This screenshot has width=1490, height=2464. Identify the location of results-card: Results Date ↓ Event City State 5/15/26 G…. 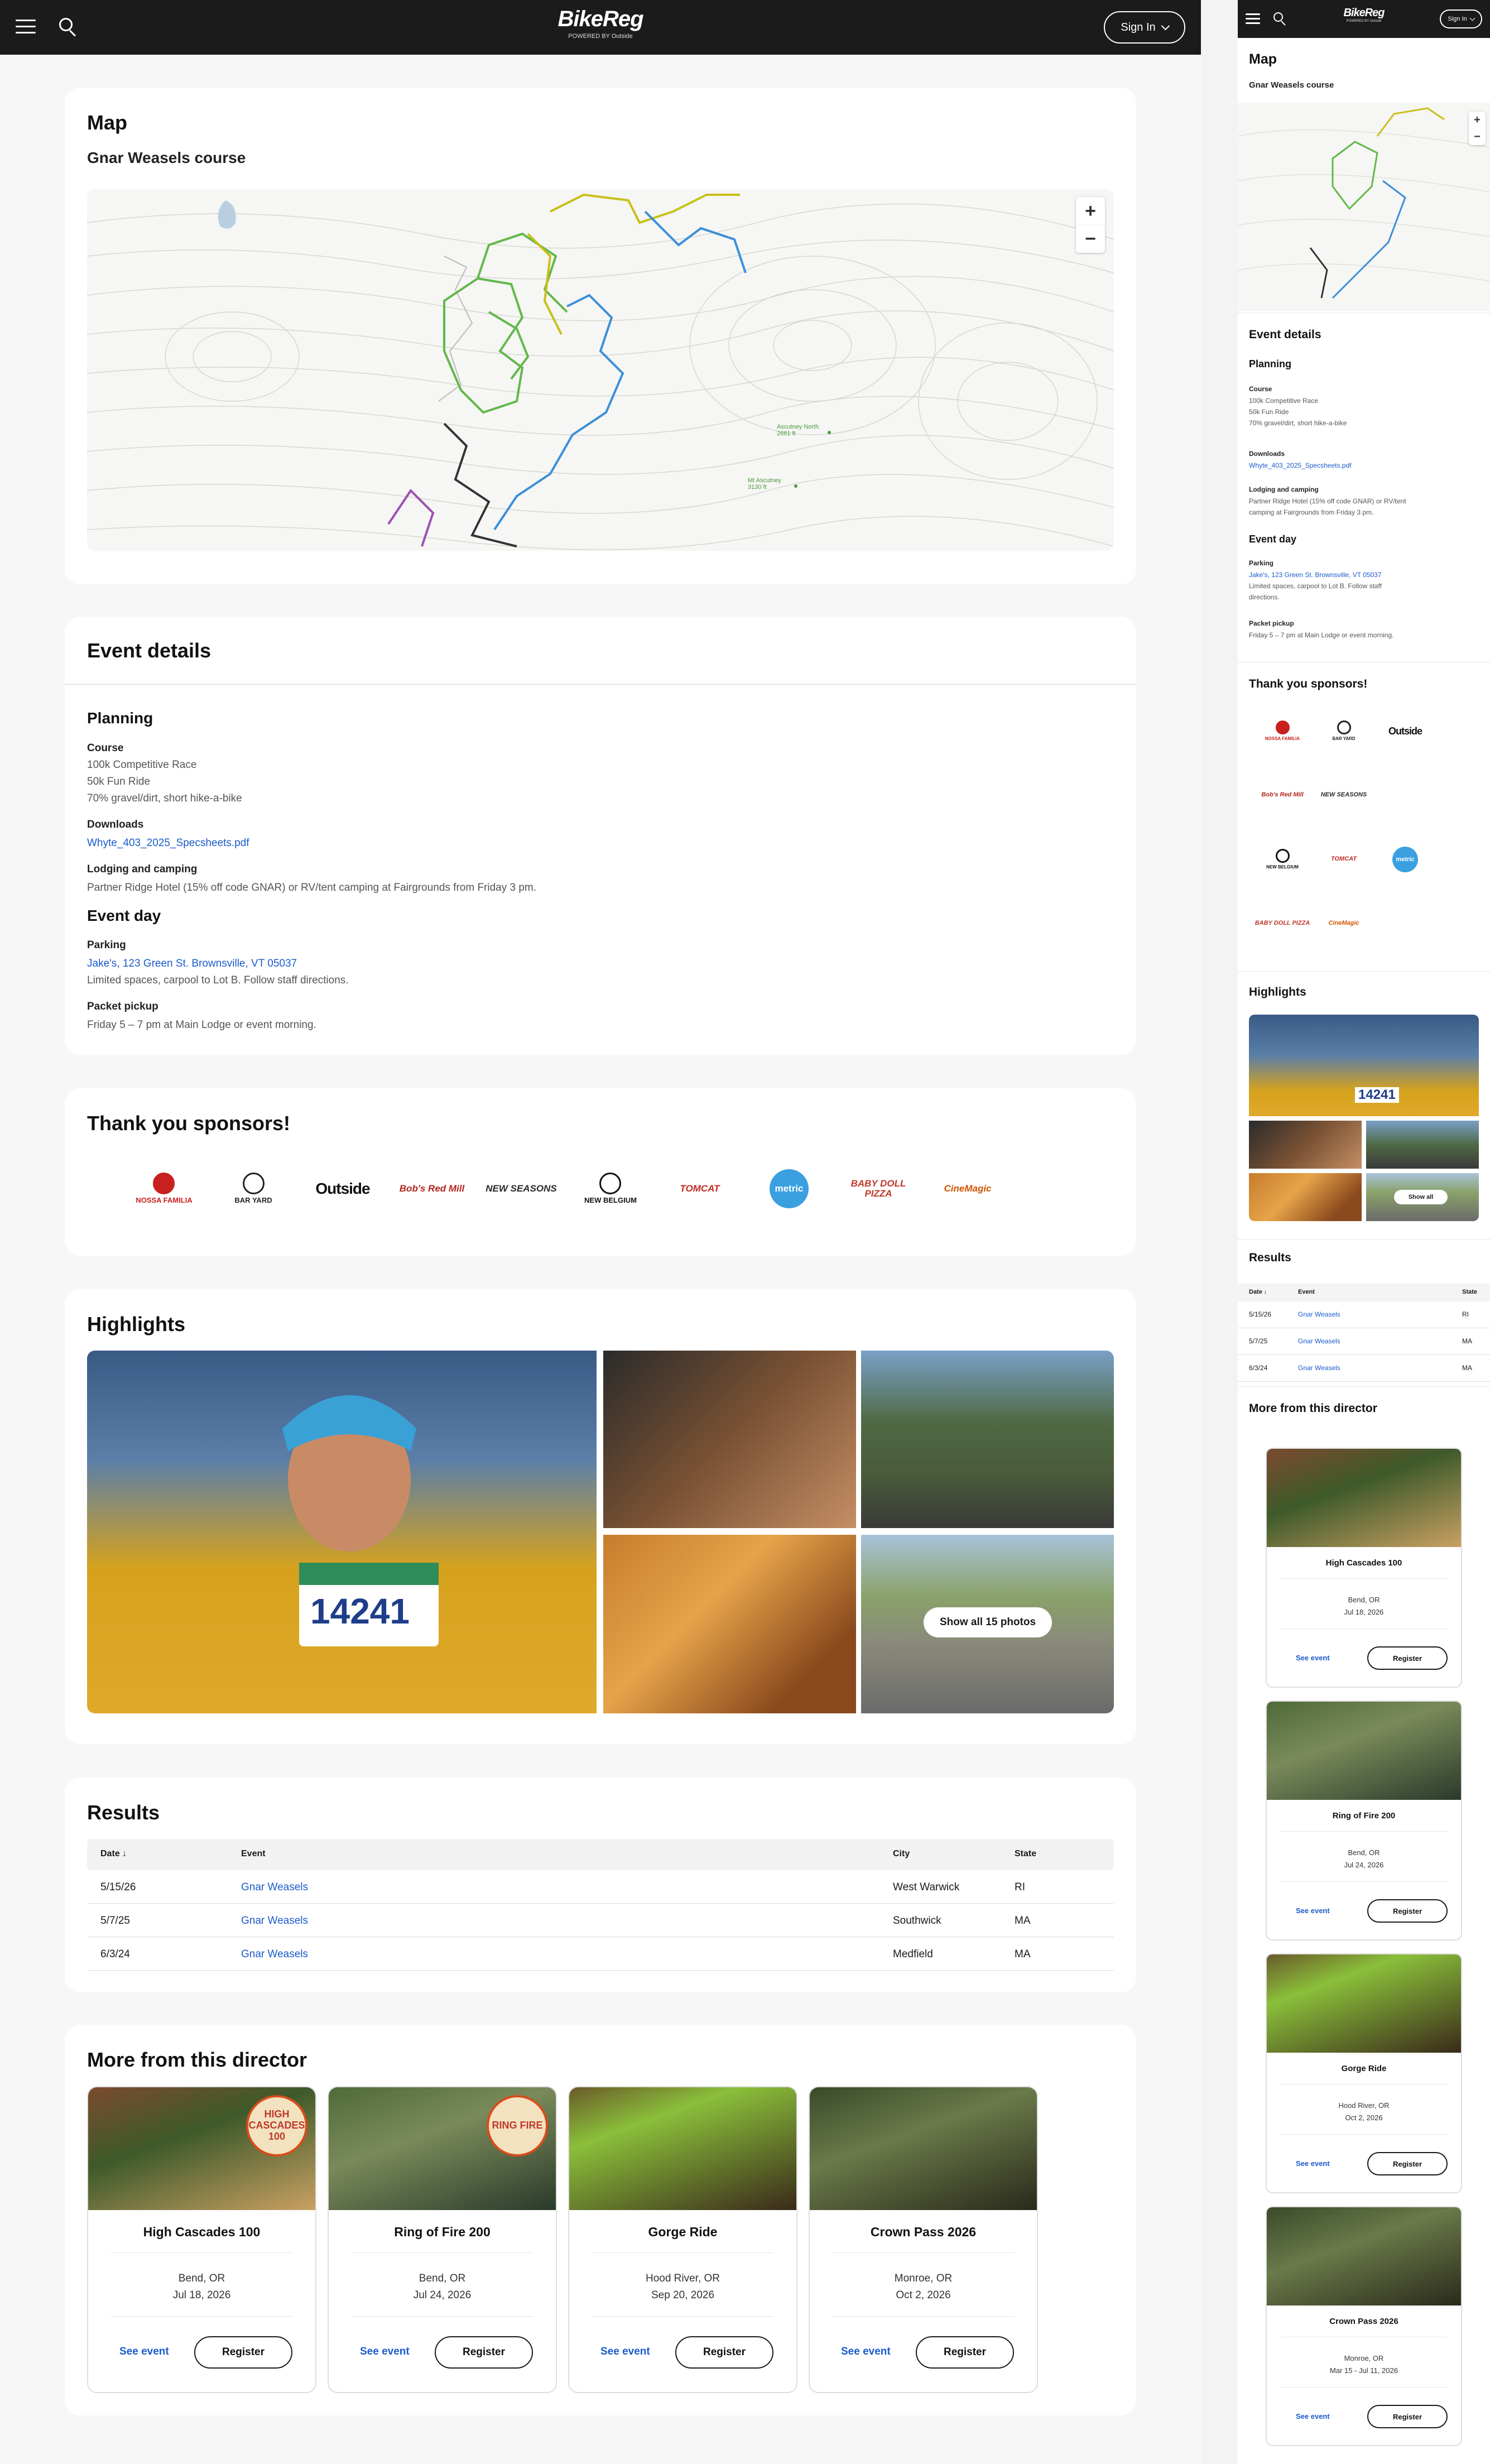
(600, 1885).